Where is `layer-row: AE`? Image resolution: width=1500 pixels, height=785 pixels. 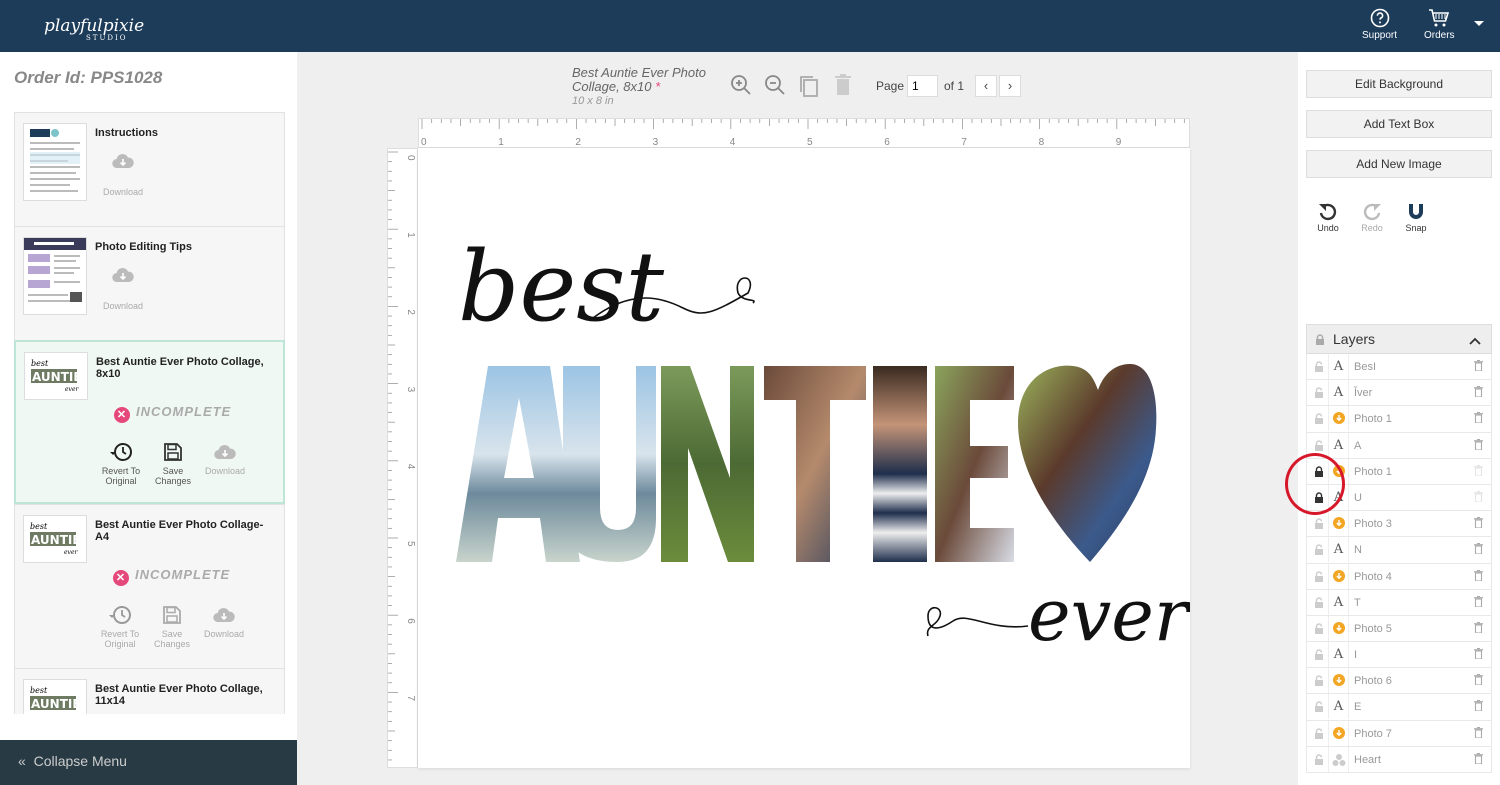
layer-row: AE is located at coordinates (1399, 707).